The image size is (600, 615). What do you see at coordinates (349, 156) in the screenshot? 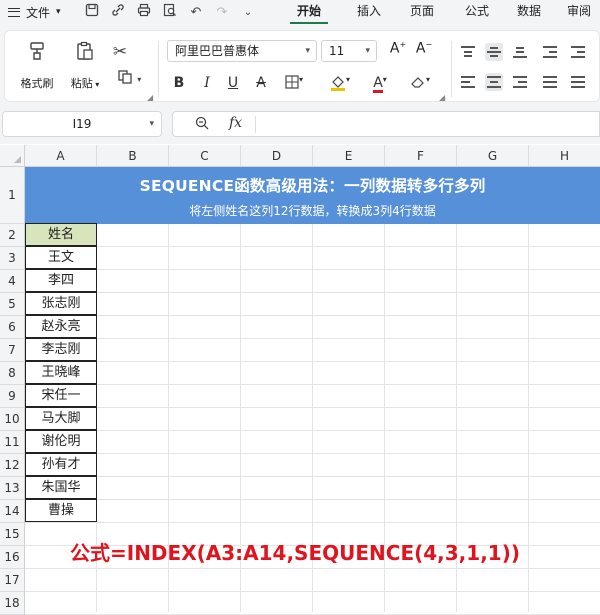
I see `column-header-e: E` at bounding box center [349, 156].